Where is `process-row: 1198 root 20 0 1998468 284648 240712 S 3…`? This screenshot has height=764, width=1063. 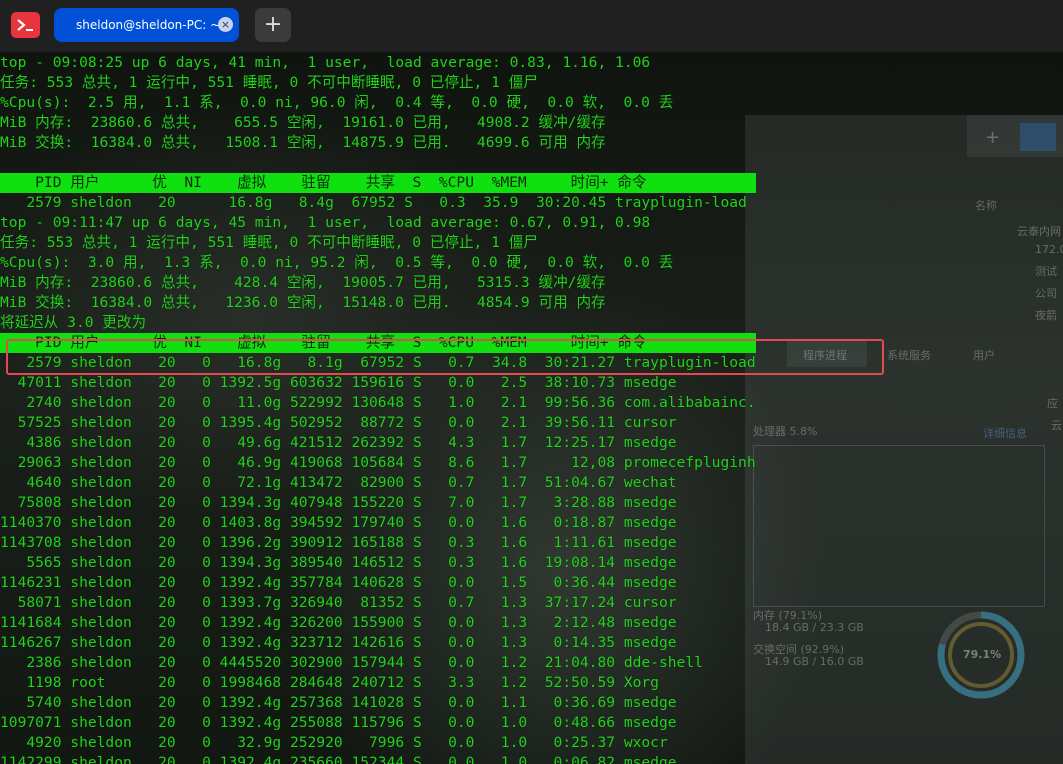
process-row: 1198 root 20 0 1998468 284648 240712 S 3… is located at coordinates (329, 682).